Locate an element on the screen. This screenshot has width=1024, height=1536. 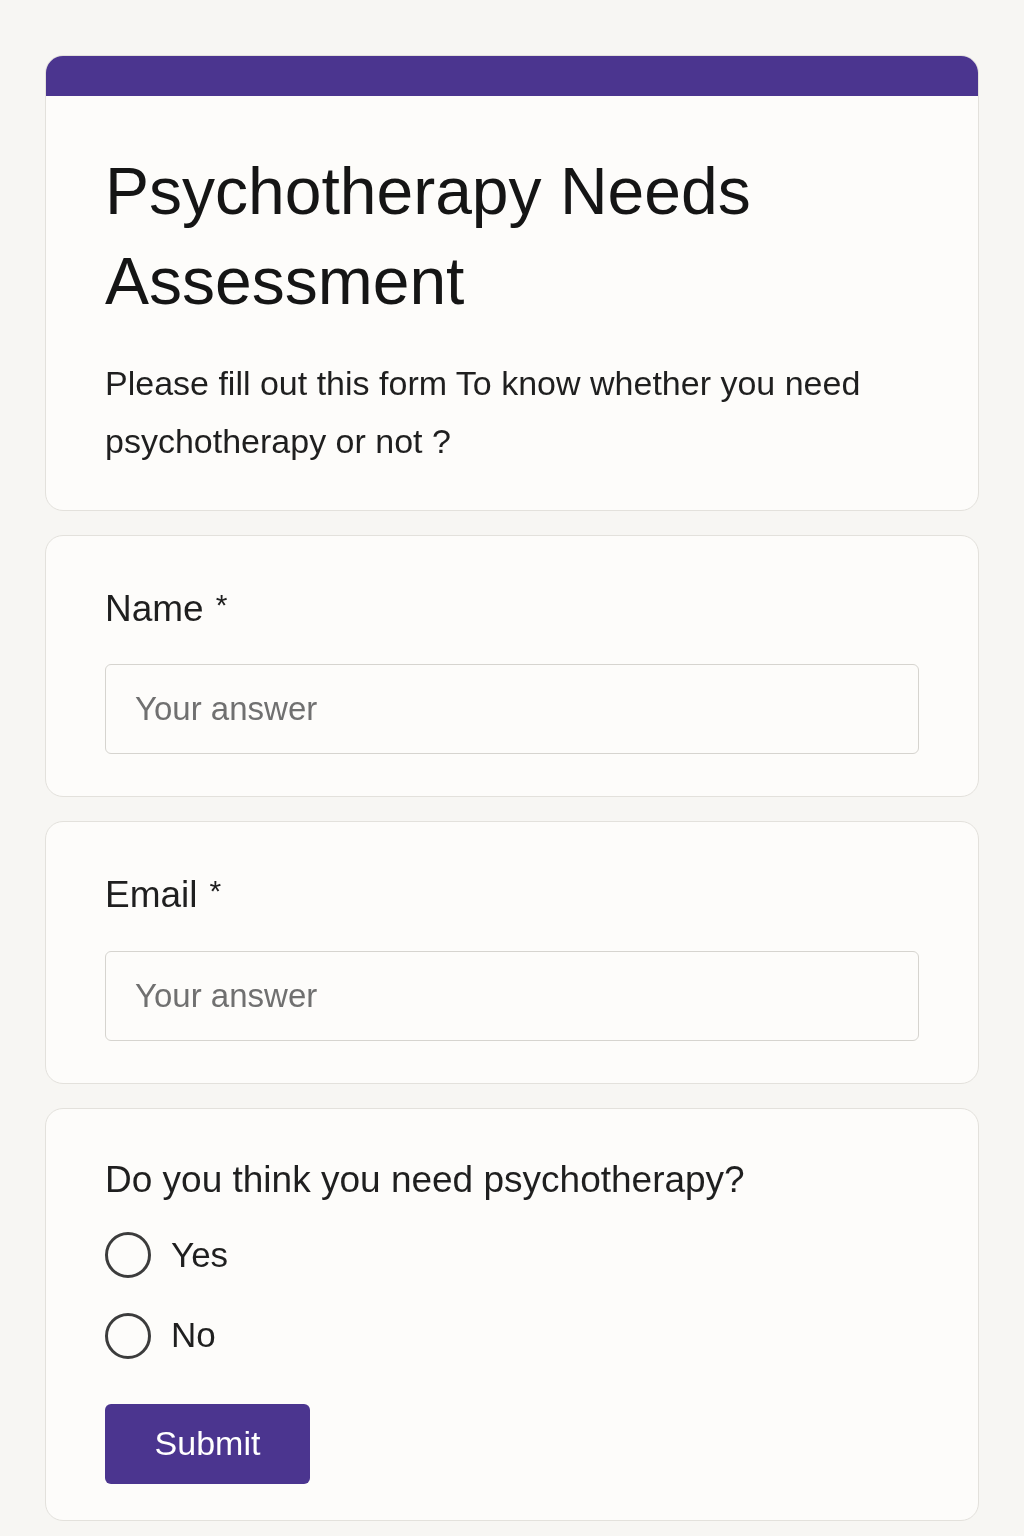
option-label: No is located at coordinates (193, 1335).